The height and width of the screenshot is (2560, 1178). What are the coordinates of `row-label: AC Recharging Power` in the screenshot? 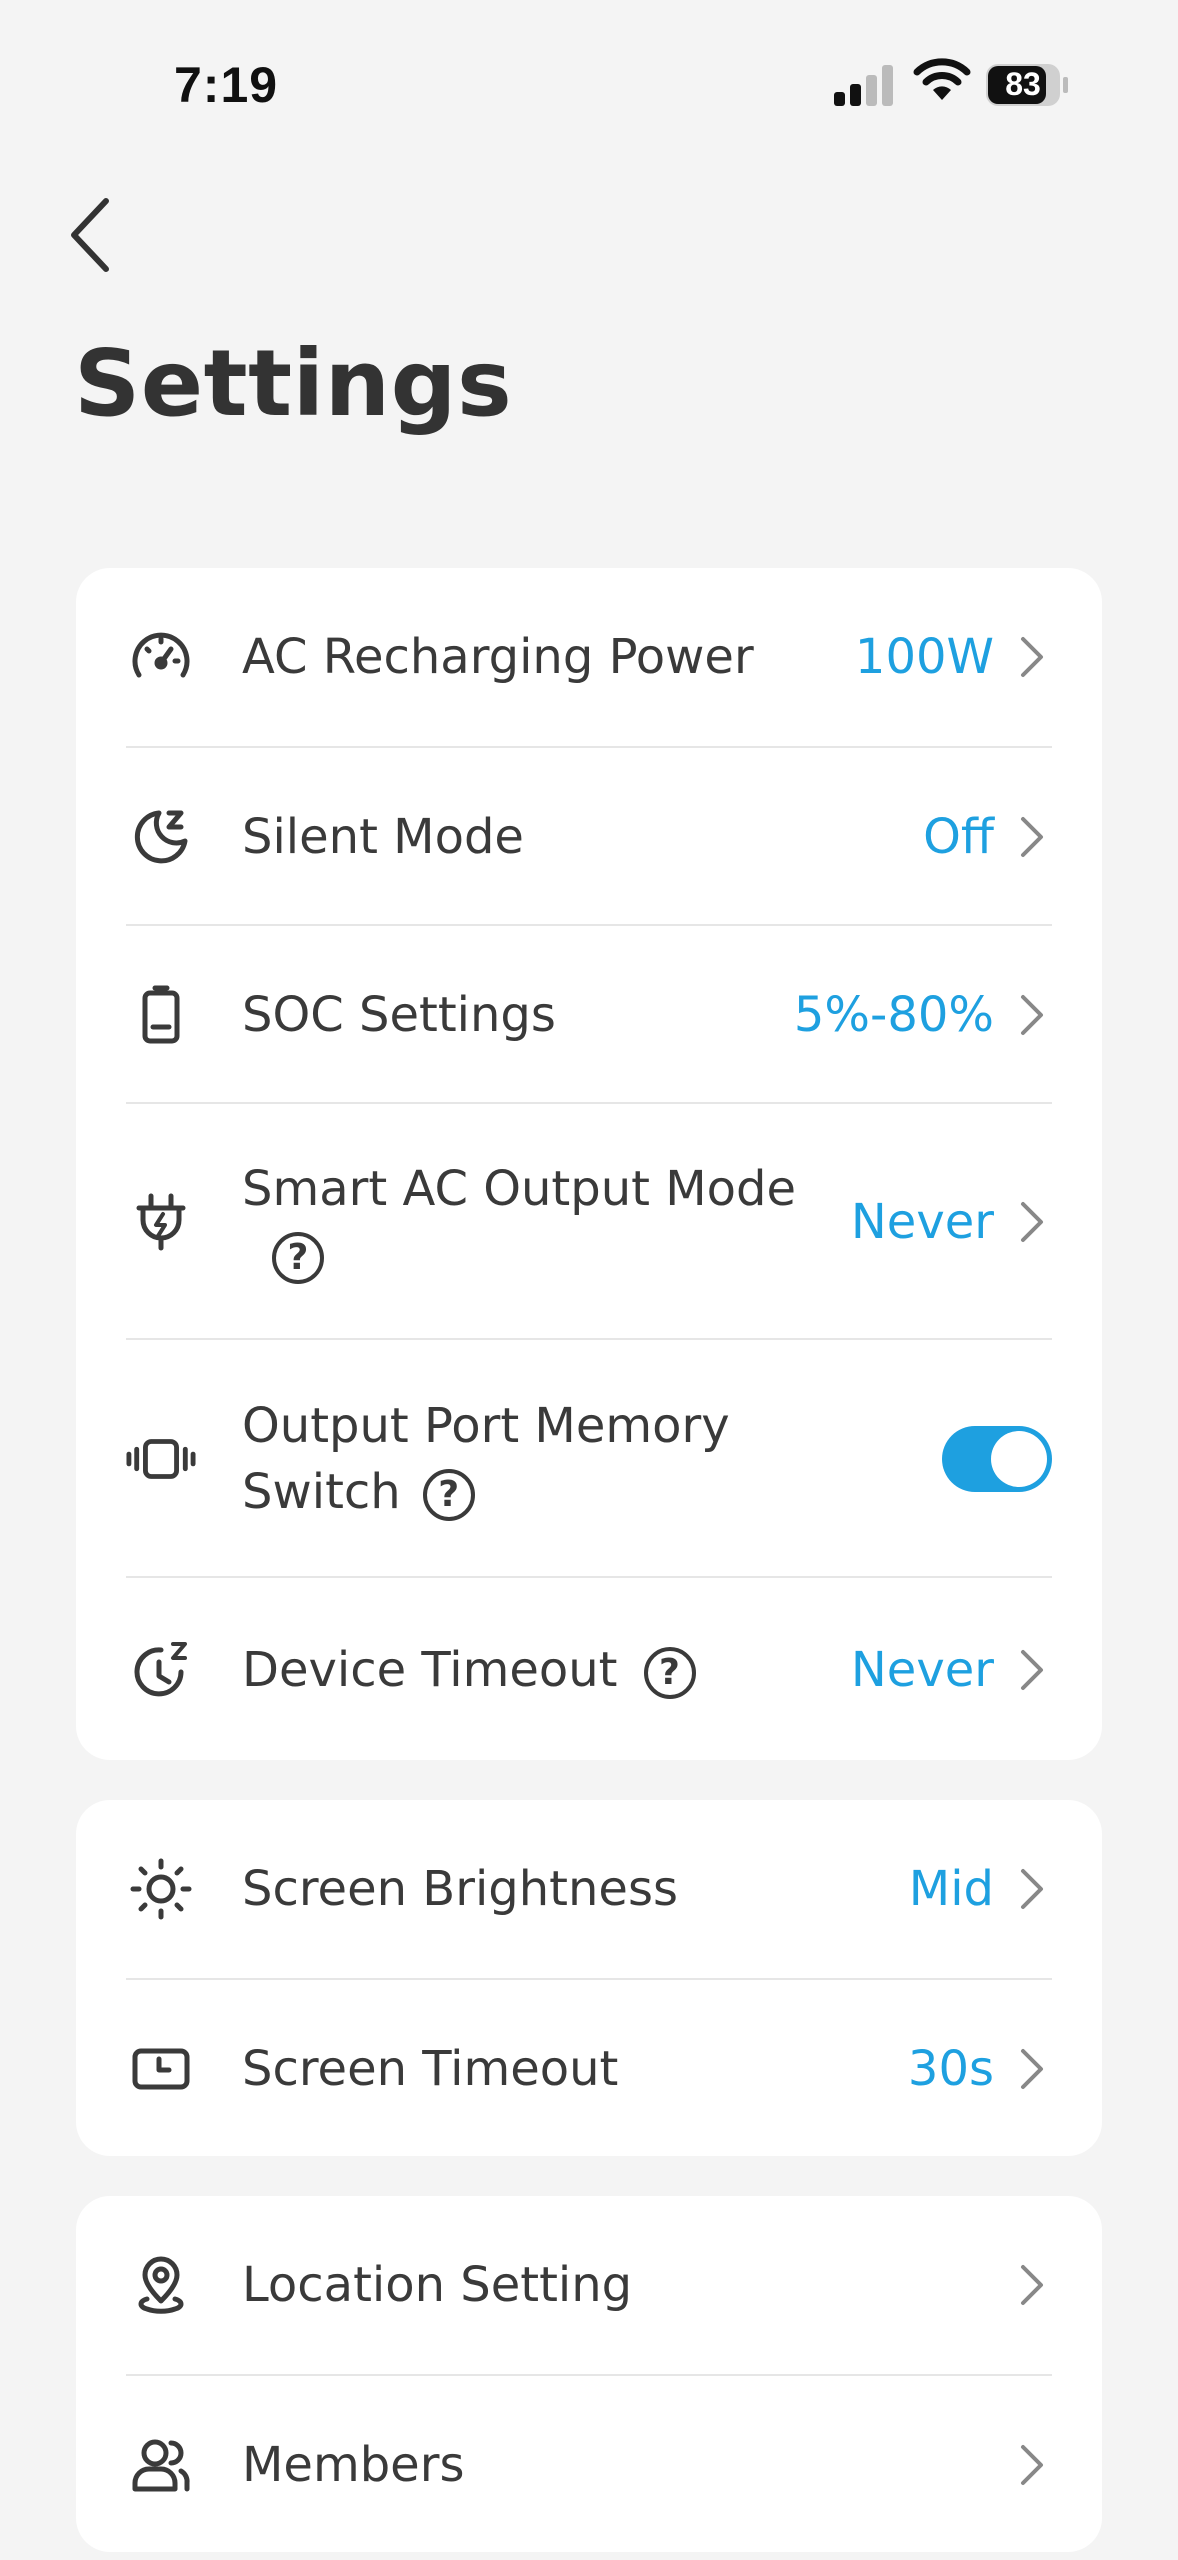 It's located at (498, 657).